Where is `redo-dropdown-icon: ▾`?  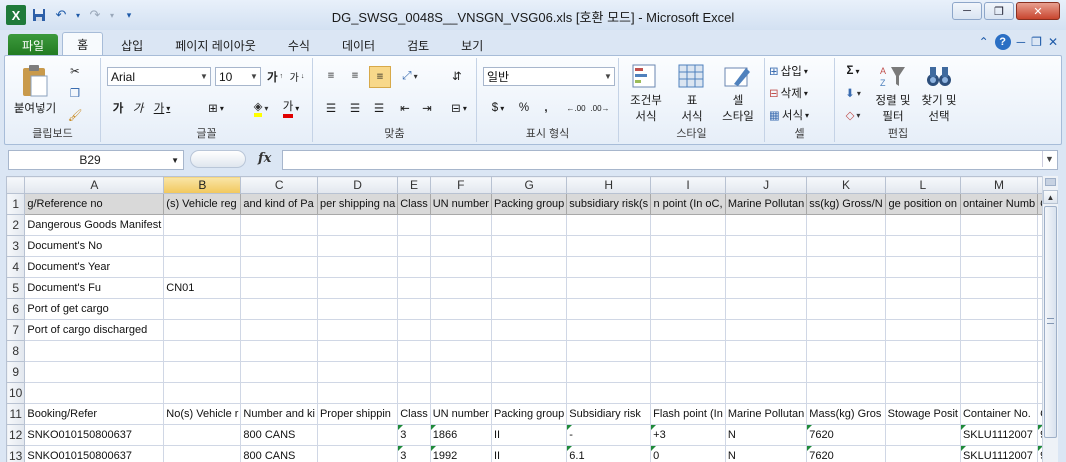
redo-dropdown-icon: ▾ is located at coordinates (112, 15).